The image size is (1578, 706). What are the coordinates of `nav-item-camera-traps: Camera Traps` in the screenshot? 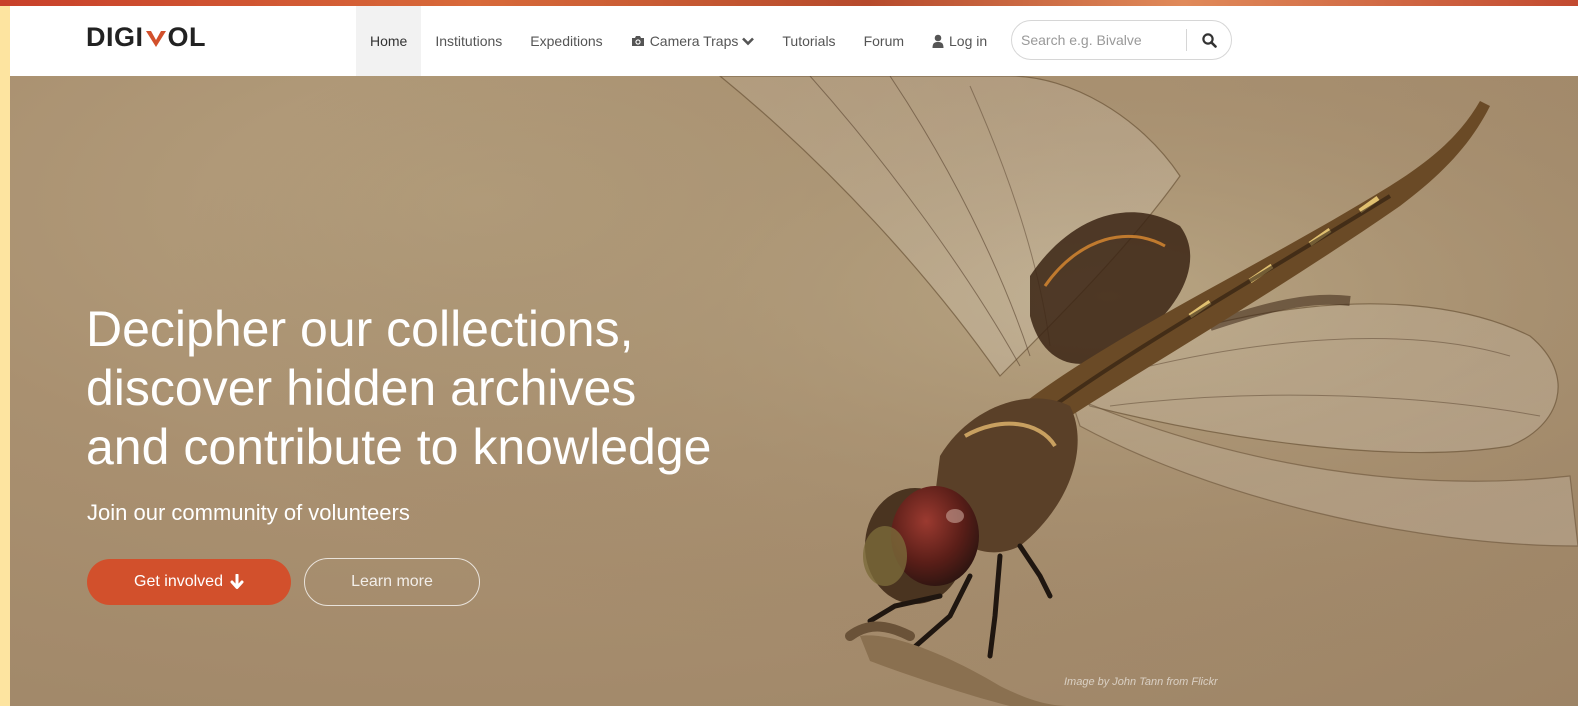 It's located at (693, 41).